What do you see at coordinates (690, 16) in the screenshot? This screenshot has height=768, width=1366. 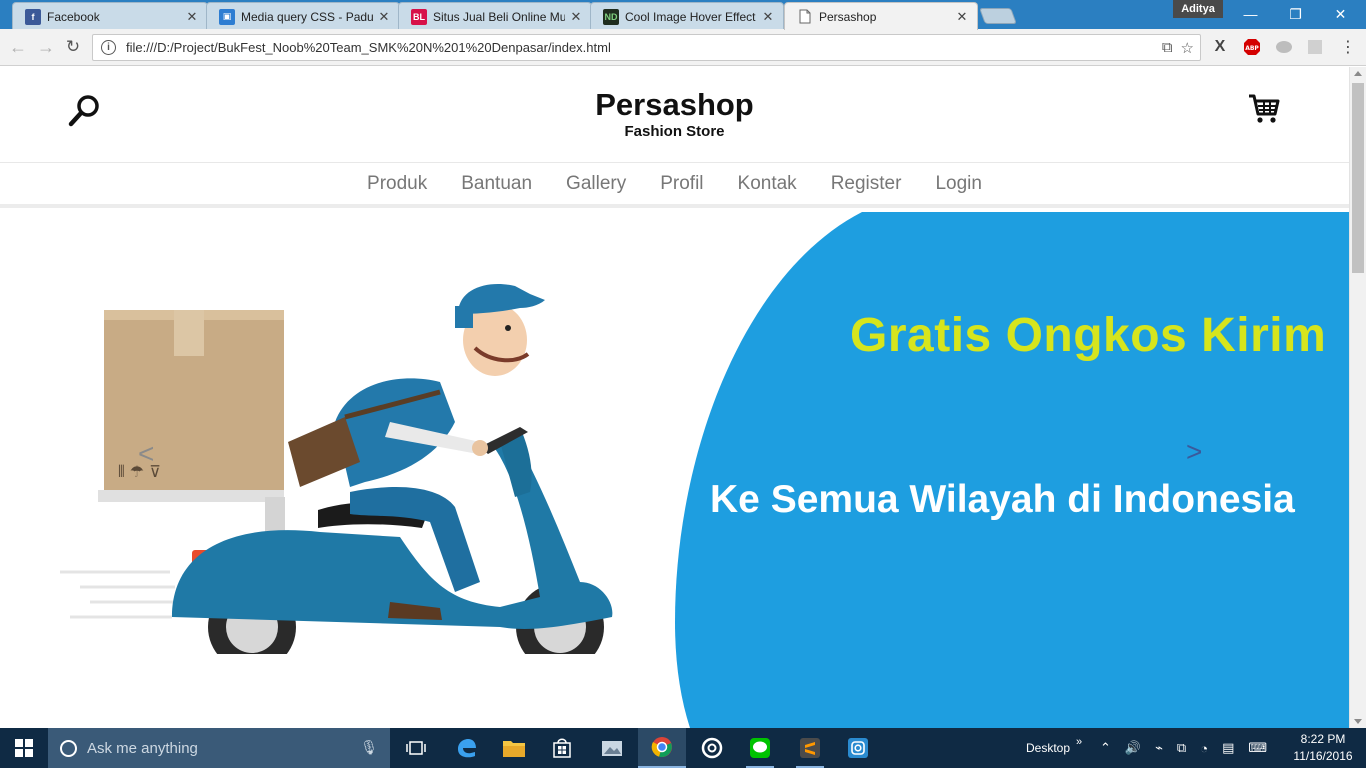 I see `tab-title: Cool Image Hover Effect` at bounding box center [690, 16].